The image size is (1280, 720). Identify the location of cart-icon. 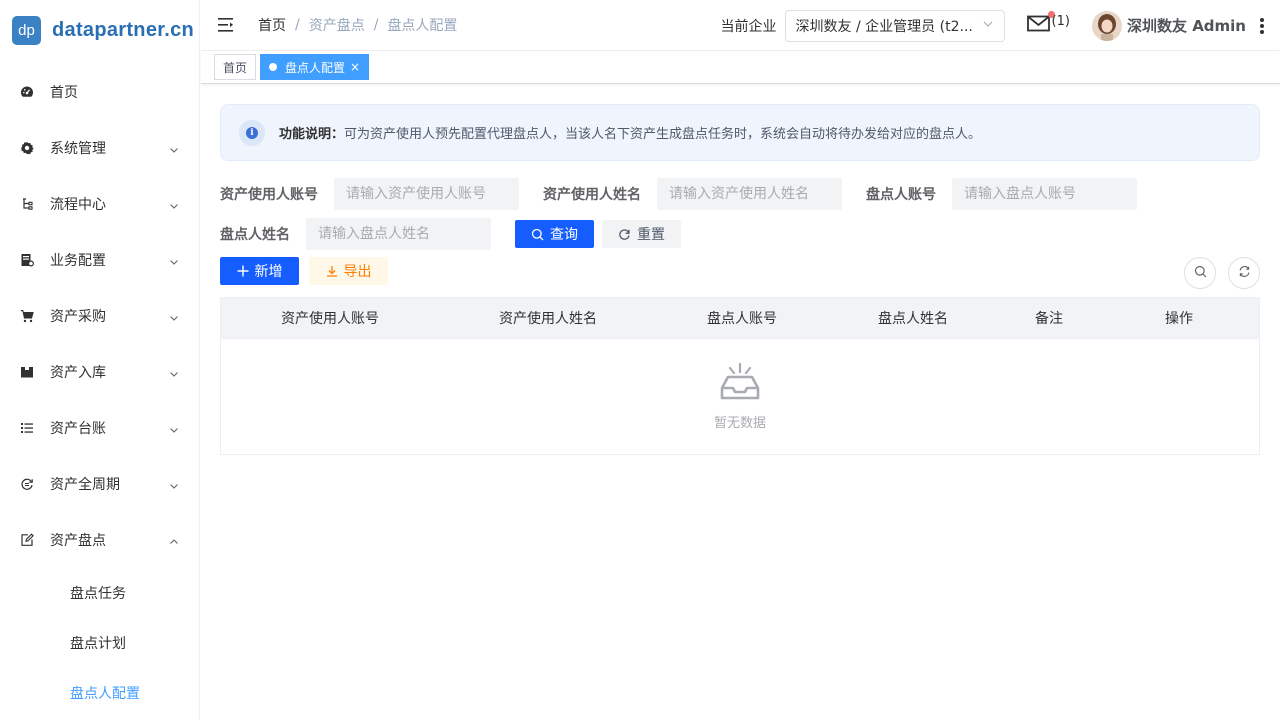
(27, 316).